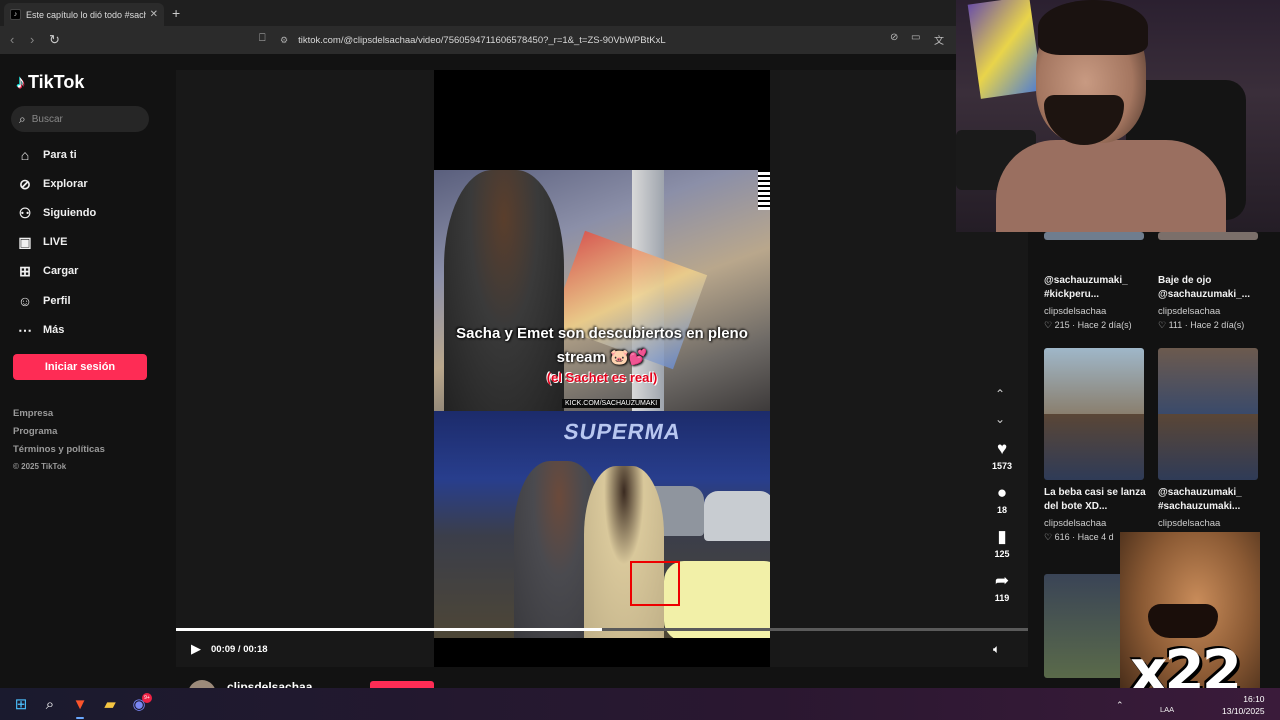  What do you see at coordinates (32, 39) in the screenshot?
I see `forward-icon: ›` at bounding box center [32, 39].